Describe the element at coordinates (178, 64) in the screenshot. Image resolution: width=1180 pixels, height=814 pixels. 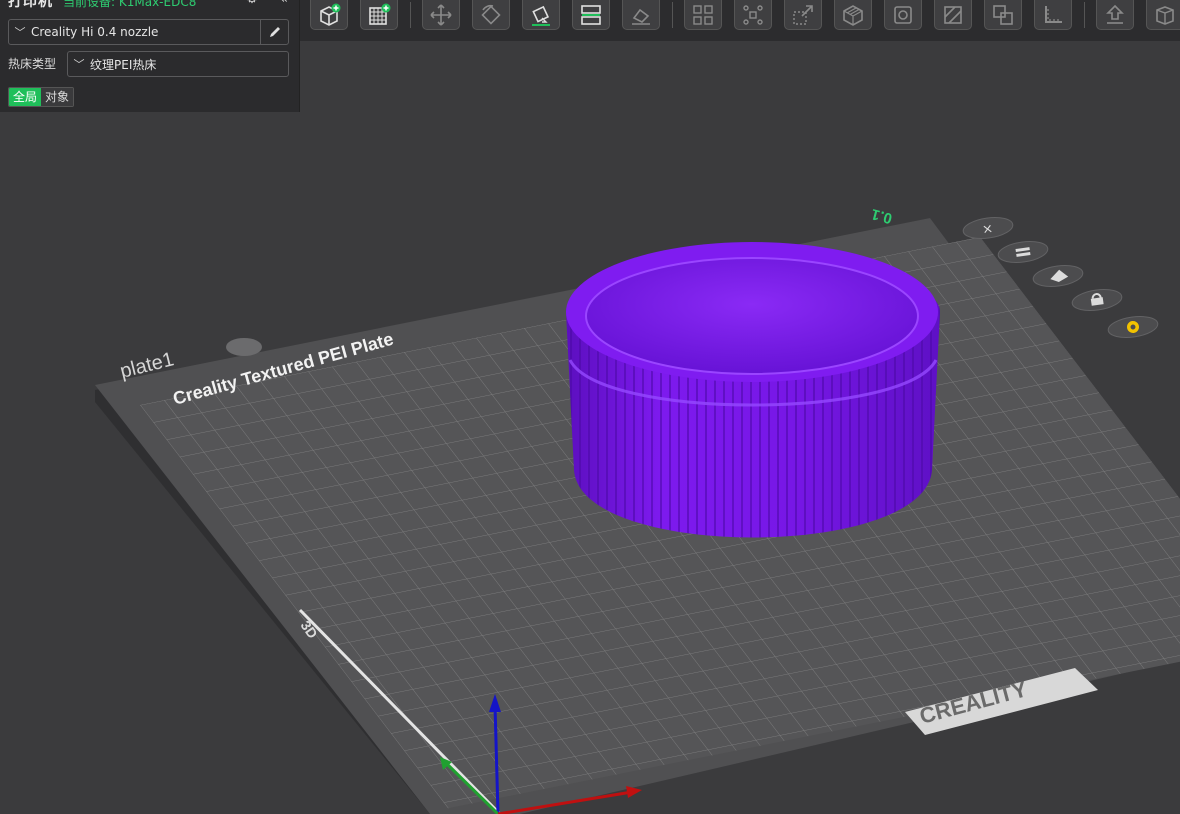
I see `bed-type-select: ﹀ 纹理PEI热床` at that location.